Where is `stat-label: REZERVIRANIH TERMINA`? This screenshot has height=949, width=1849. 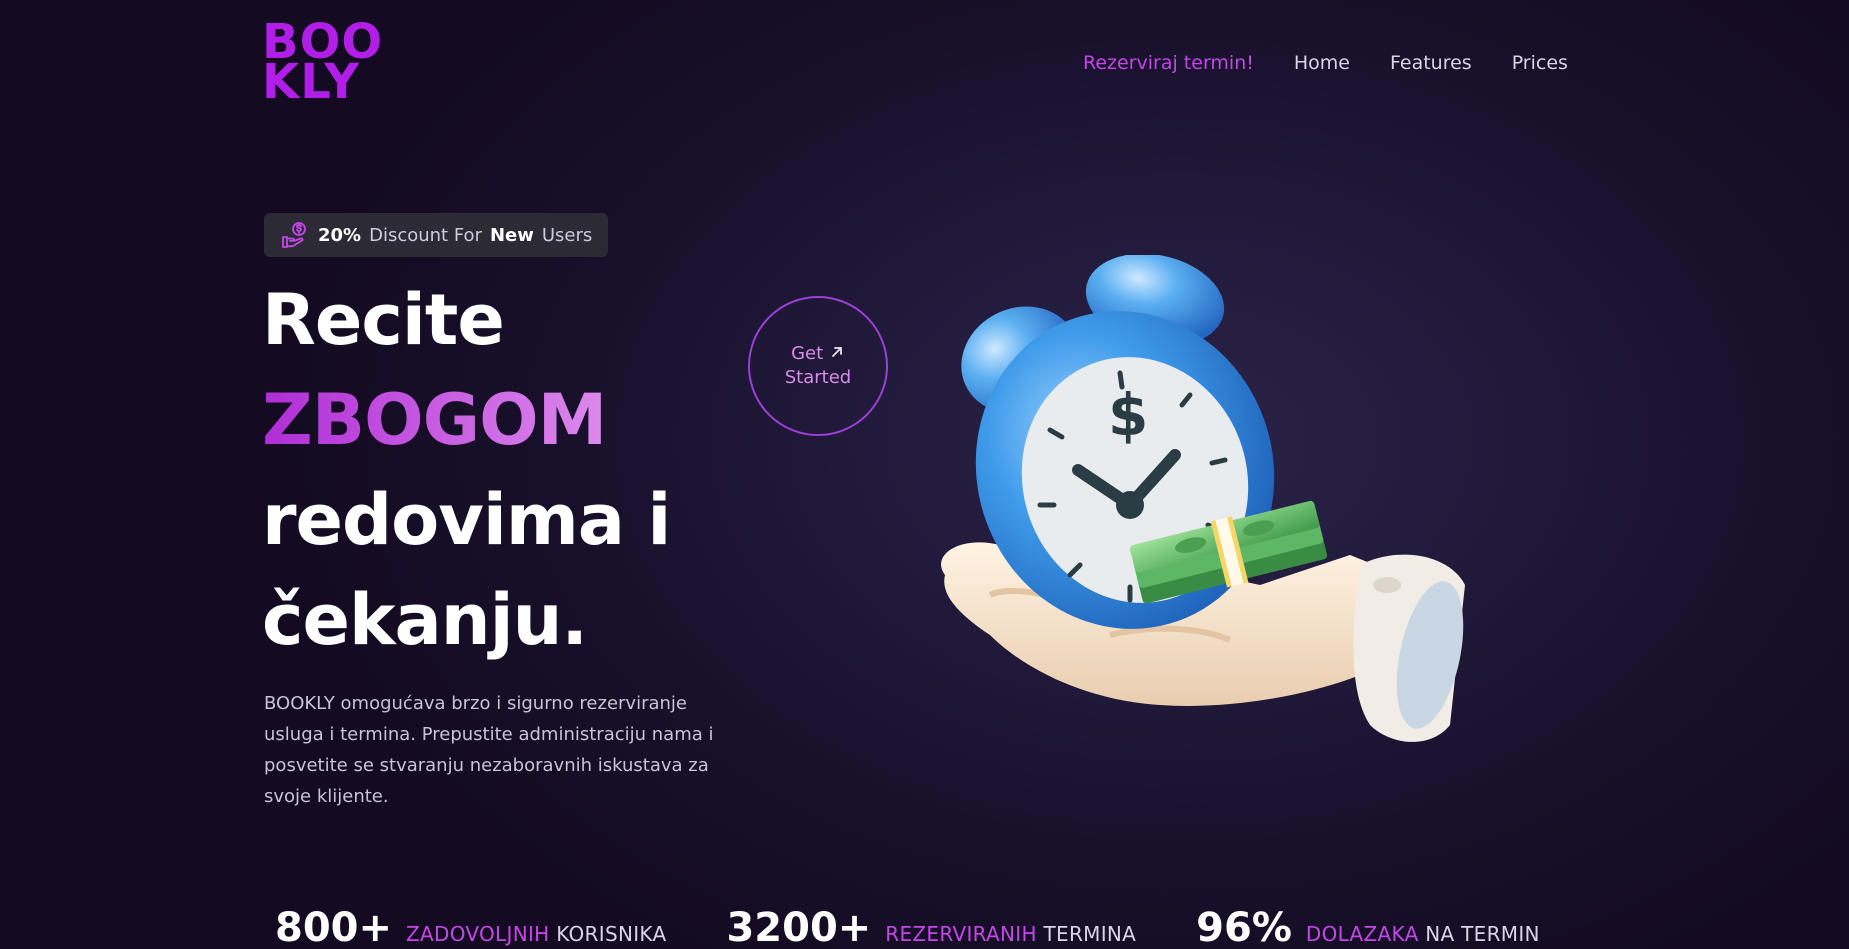
stat-label: REZERVIRANIH TERMINA is located at coordinates (1010, 934).